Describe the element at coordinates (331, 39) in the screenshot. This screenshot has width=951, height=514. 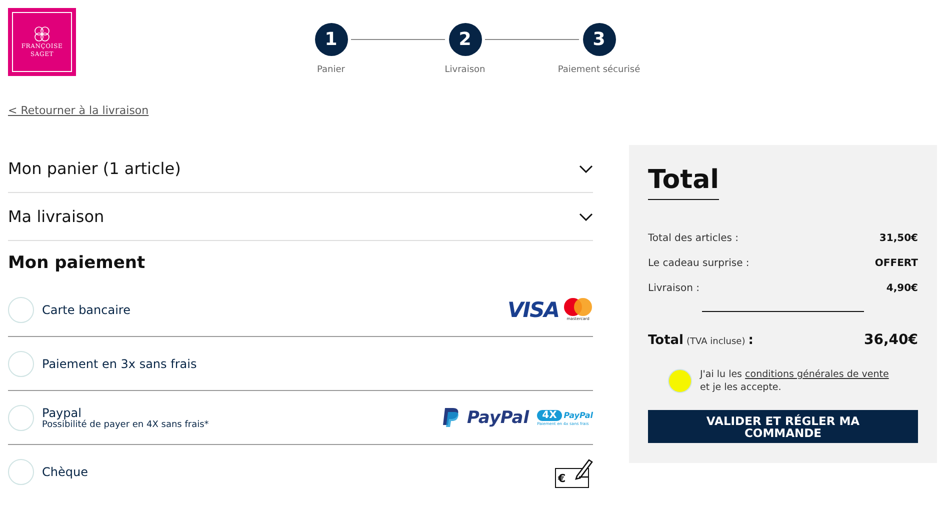
I see `step-number: 1` at that location.